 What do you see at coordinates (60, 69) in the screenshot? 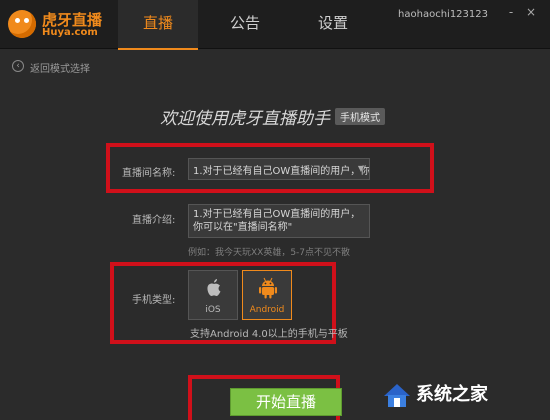
I see `back-label: 返回模式选择` at bounding box center [60, 69].